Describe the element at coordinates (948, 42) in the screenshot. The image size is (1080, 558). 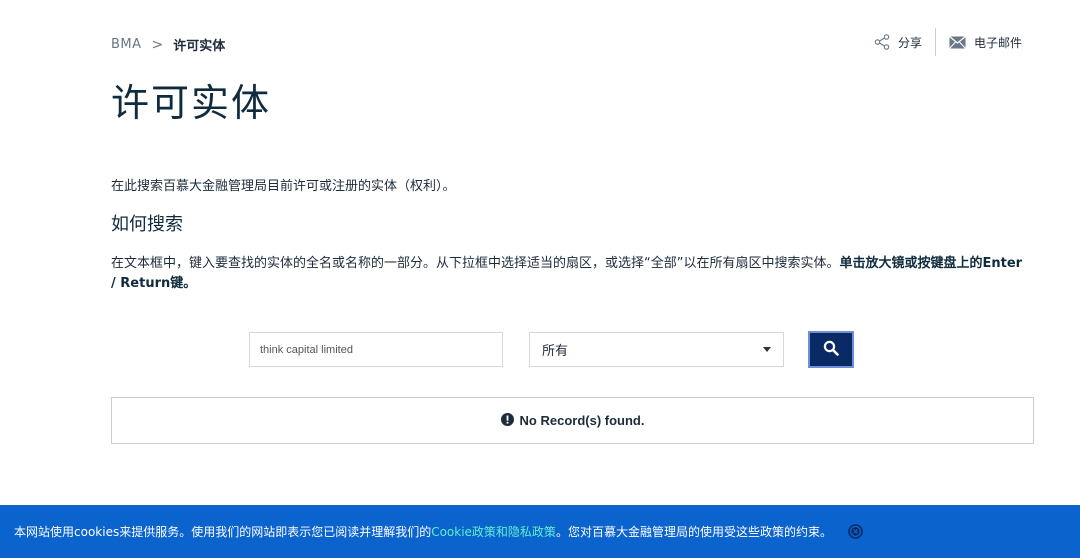
I see `page-actions: 分享 电子邮件` at that location.